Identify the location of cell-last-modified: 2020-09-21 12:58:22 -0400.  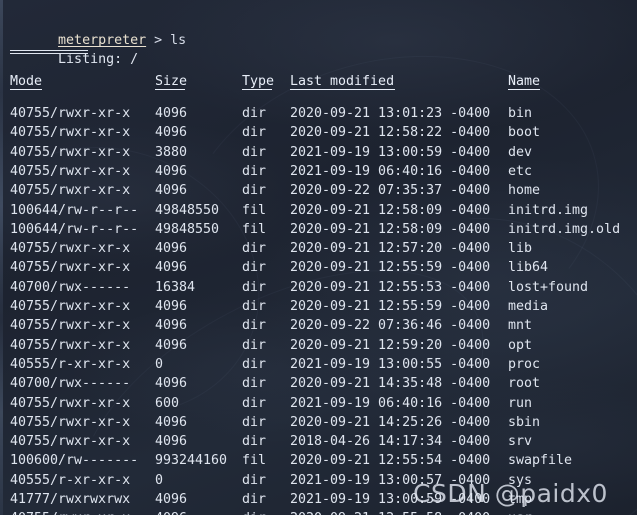
(390, 133).